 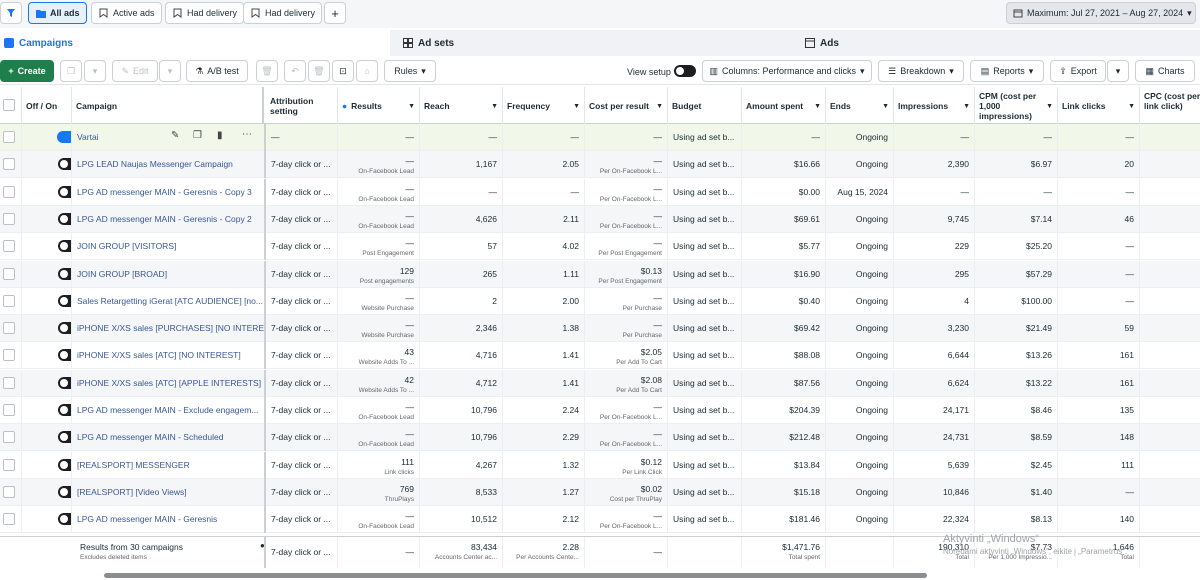 I want to click on campaign-name-link: LPG AD messenger MAIN - Geresnis, so click(x=147, y=519).